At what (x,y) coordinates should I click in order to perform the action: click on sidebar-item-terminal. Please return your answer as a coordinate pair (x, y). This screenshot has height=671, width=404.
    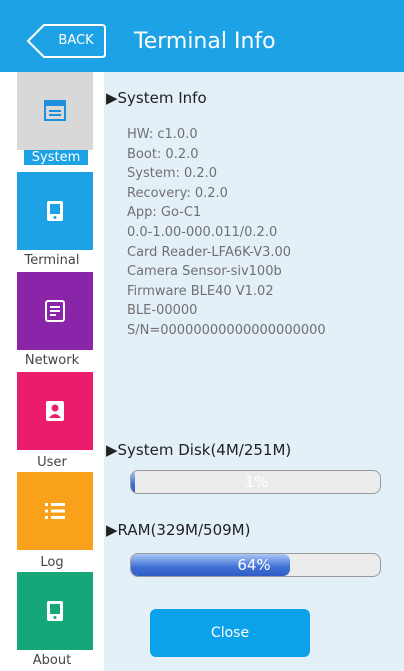
    Looking at the image, I should click on (55, 211).